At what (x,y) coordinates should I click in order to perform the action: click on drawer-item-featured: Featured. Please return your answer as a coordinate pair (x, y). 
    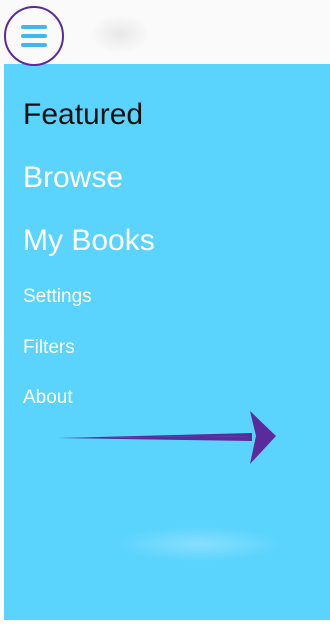
    Looking at the image, I should click on (83, 115).